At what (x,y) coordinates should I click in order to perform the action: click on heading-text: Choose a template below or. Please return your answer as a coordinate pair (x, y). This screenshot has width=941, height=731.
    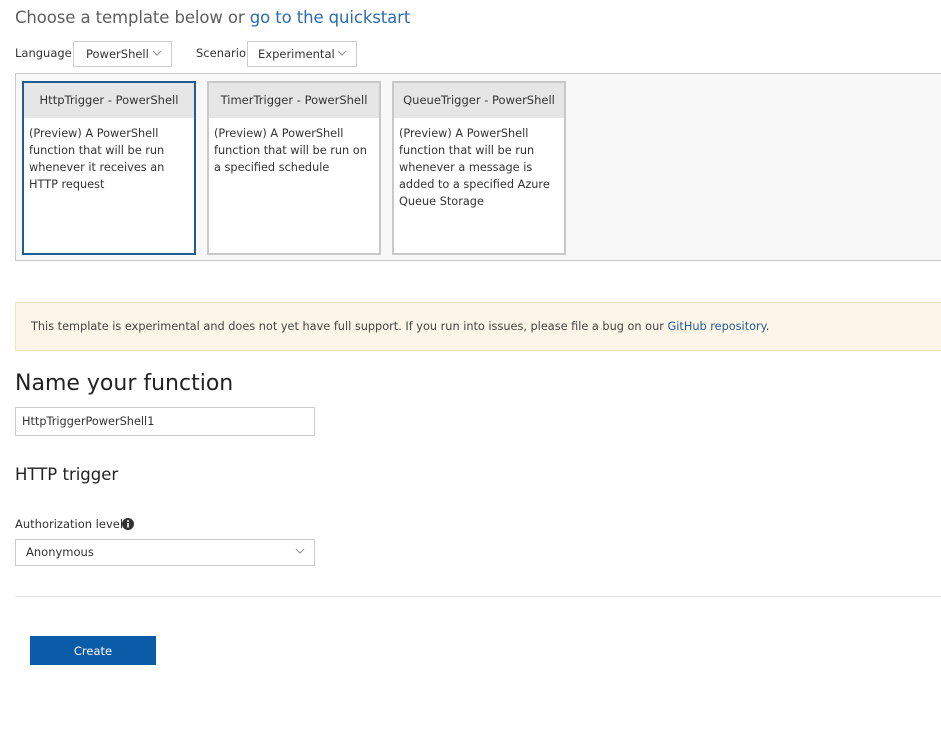
    Looking at the image, I should click on (132, 17).